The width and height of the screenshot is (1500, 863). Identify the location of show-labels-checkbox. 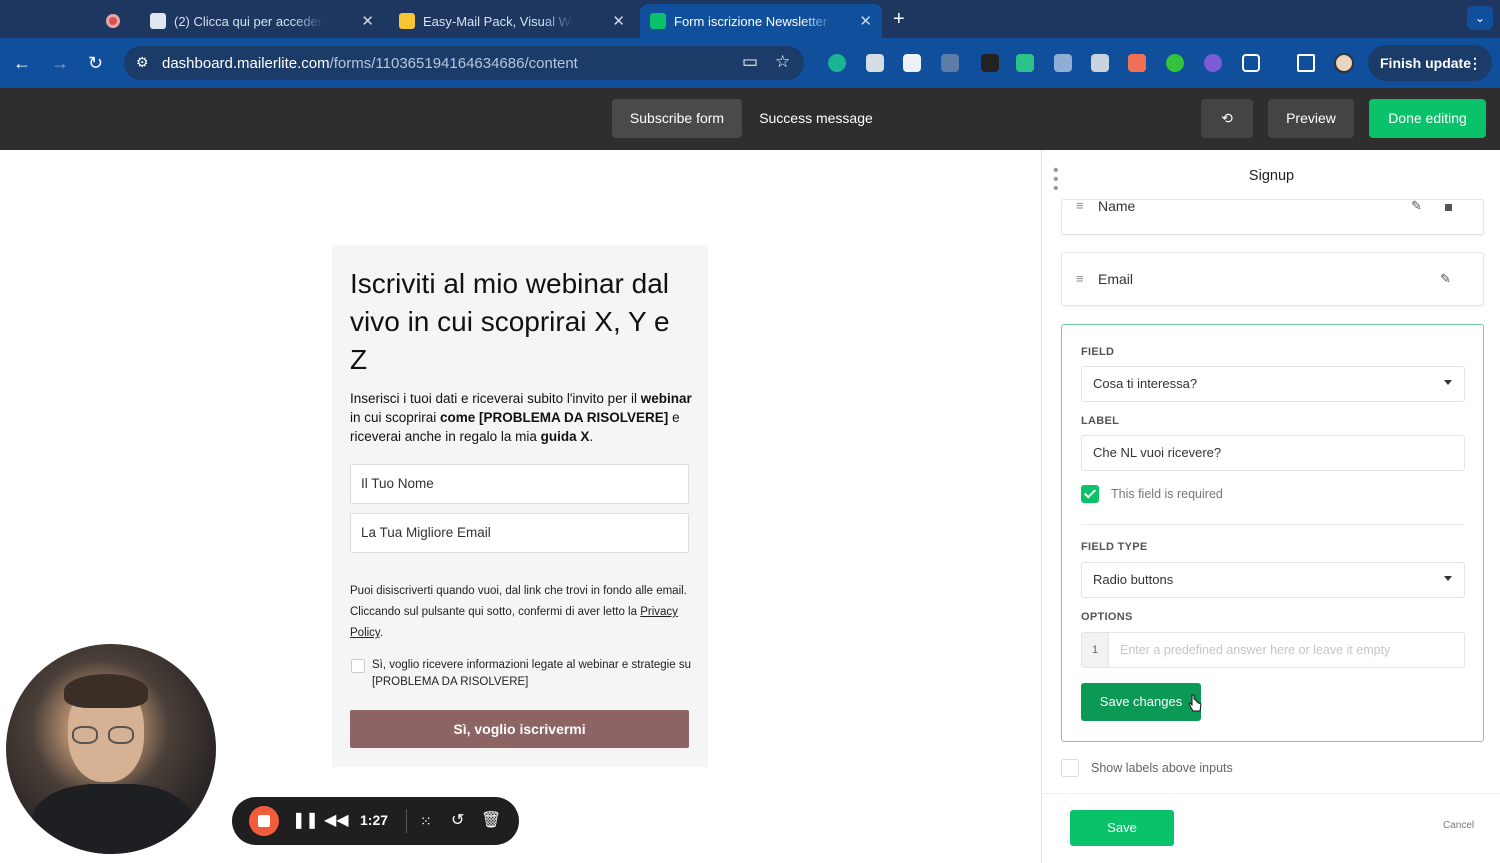
(1070, 768).